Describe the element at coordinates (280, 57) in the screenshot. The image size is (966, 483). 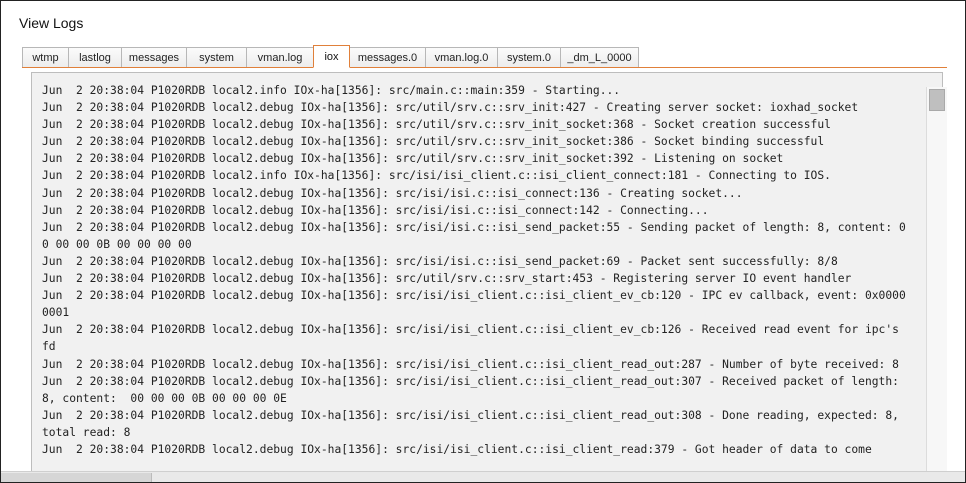
I see `tab-vman-log: vman.log` at that location.